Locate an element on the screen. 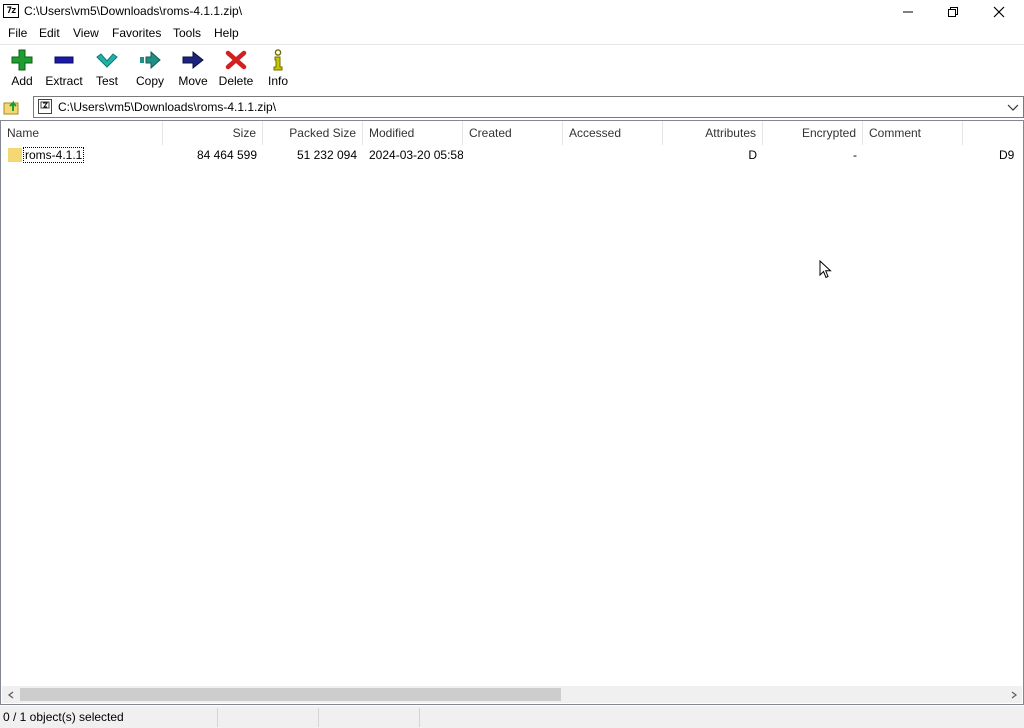 The height and width of the screenshot is (728, 1024). column-accessed: Accessed is located at coordinates (613, 133).